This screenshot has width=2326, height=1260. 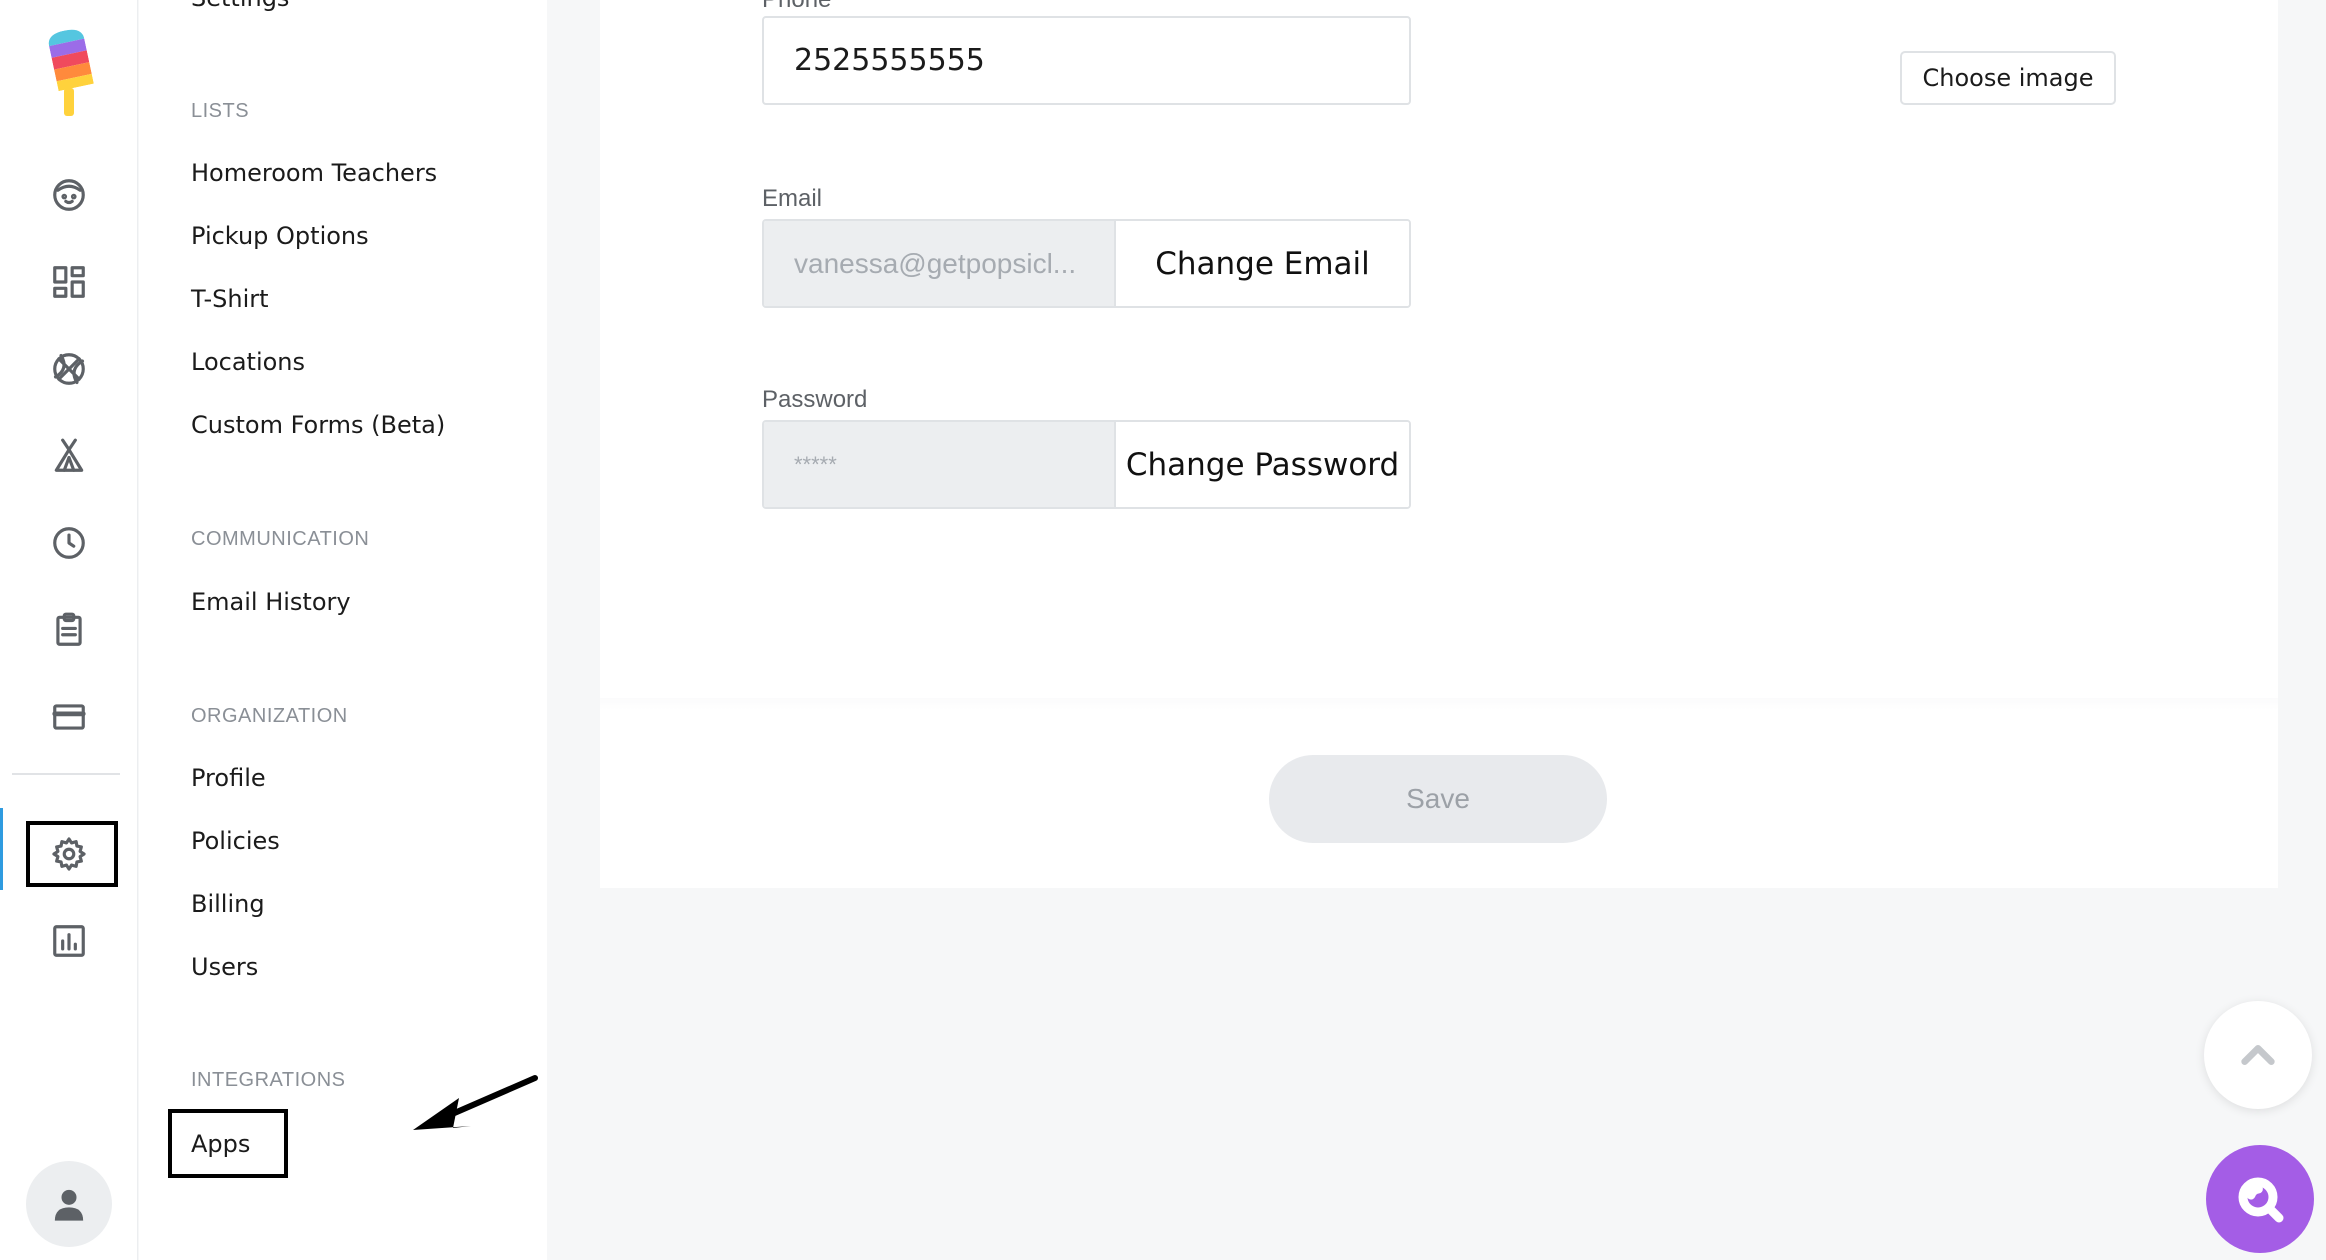 What do you see at coordinates (69, 282) in the screenshot?
I see `dashboard-icon` at bounding box center [69, 282].